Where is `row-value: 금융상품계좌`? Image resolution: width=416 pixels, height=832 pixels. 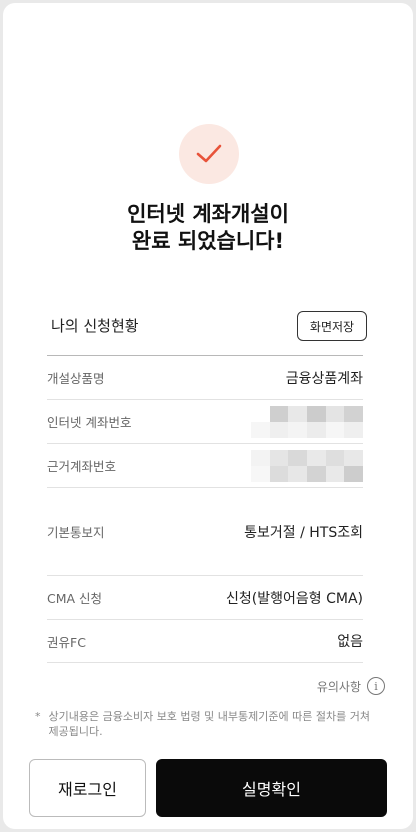
row-value: 금융상품계좌 is located at coordinates (324, 378).